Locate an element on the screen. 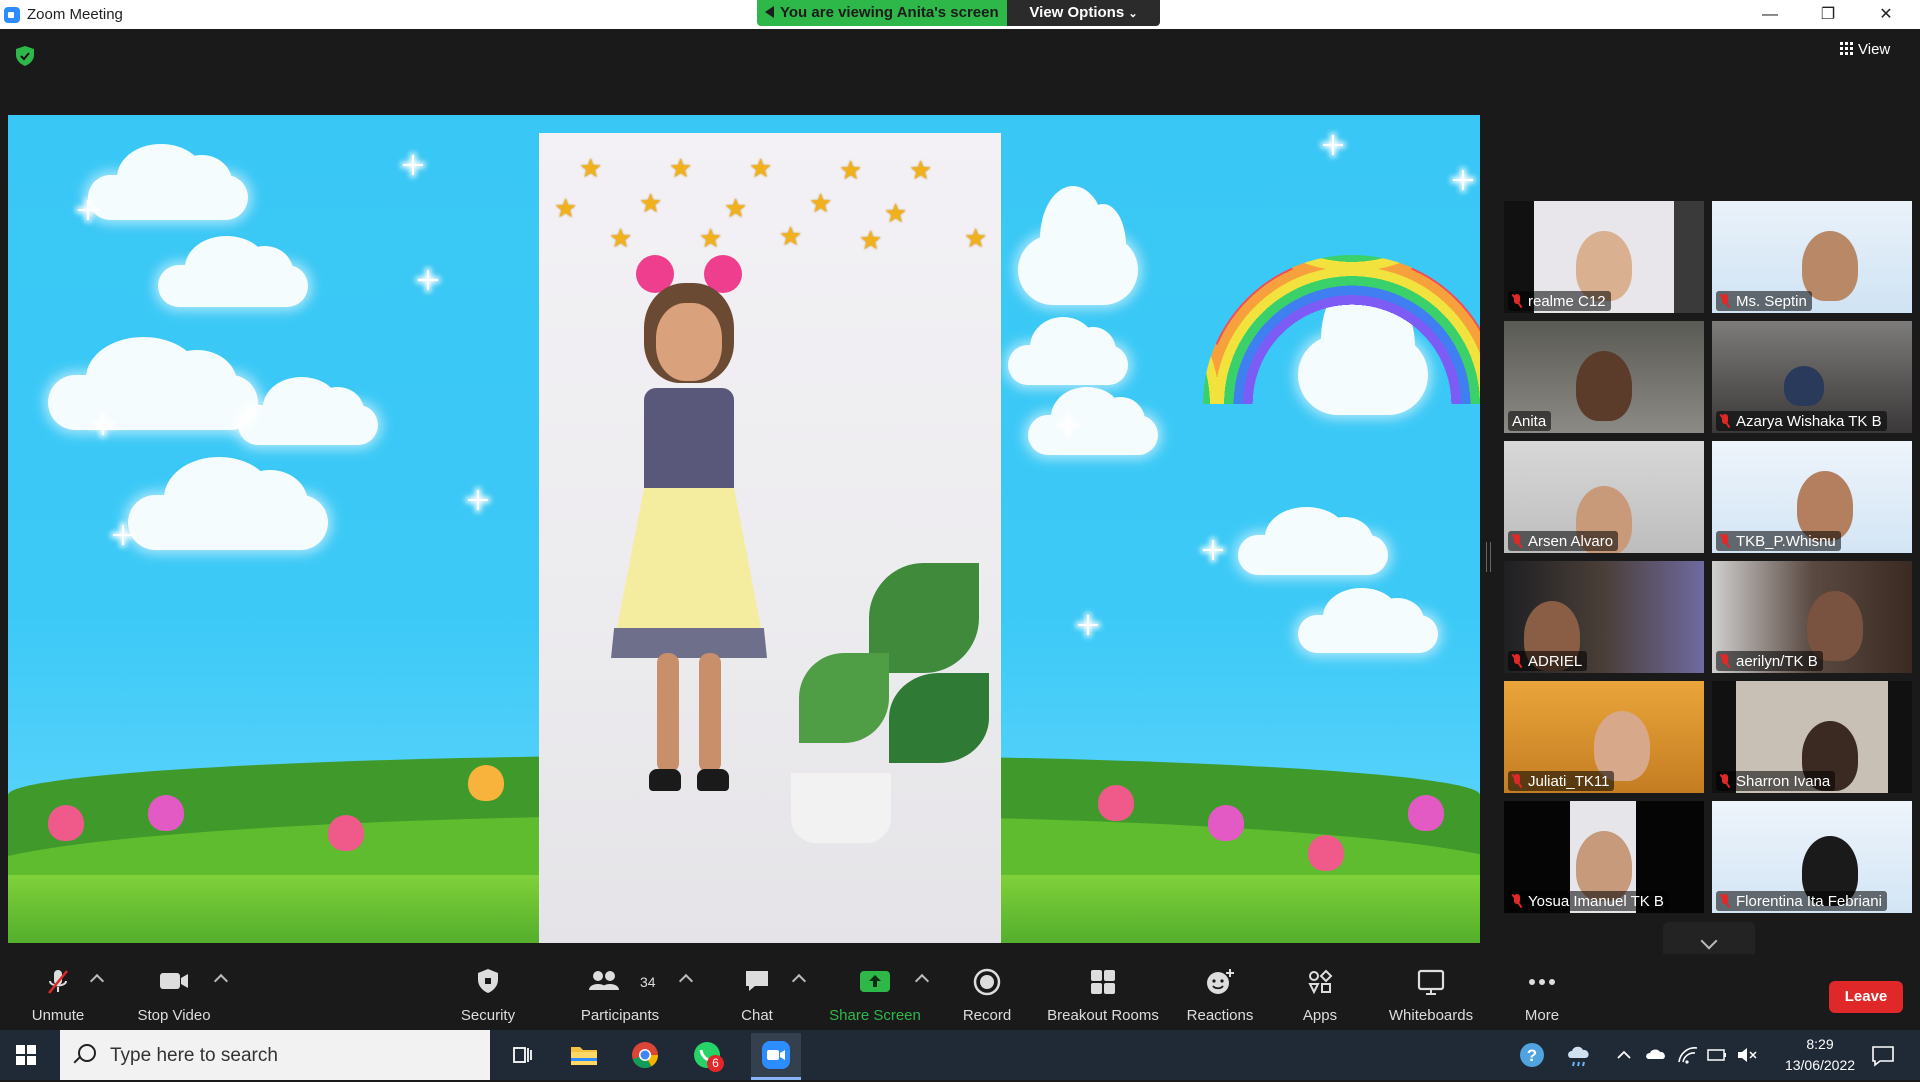 The image size is (1920, 1082). battery-icon is located at coordinates (1717, 1055).